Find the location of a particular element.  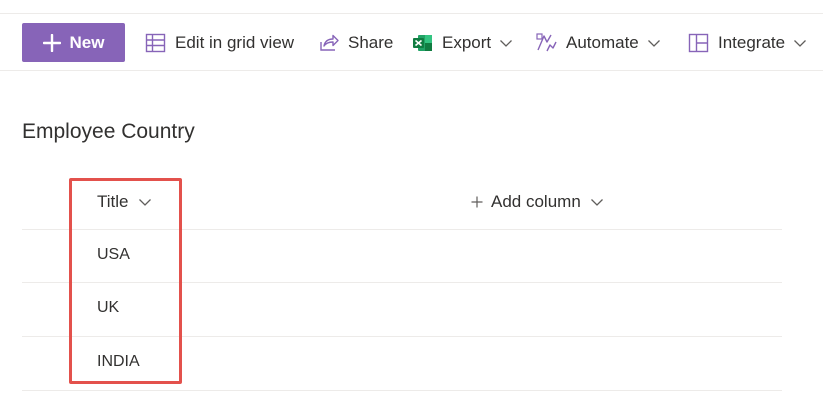

new-button-label: New is located at coordinates (87, 42).